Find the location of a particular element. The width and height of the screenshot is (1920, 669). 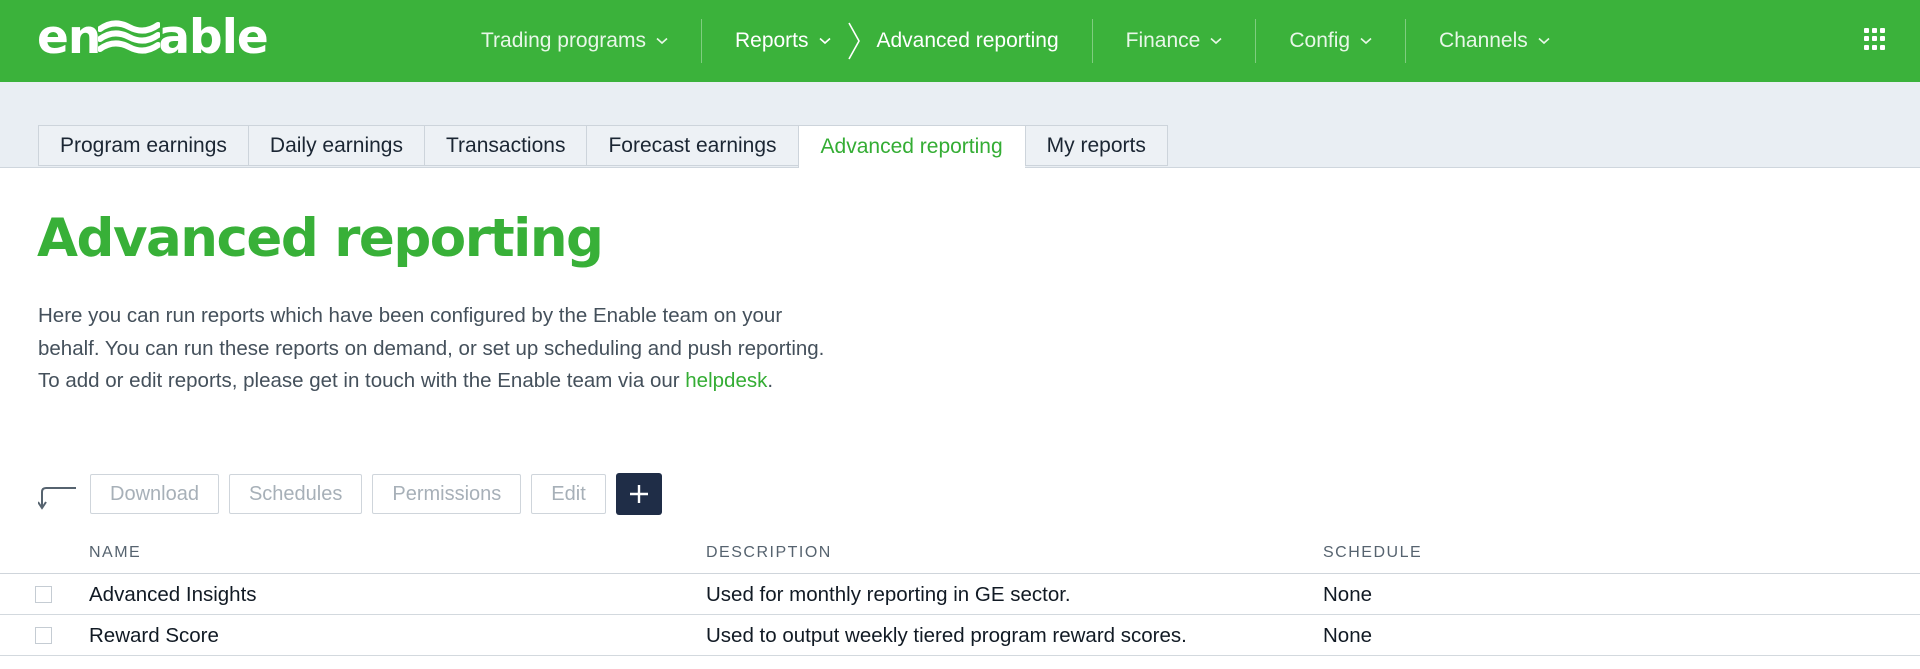

plus-icon is located at coordinates (638, 494).